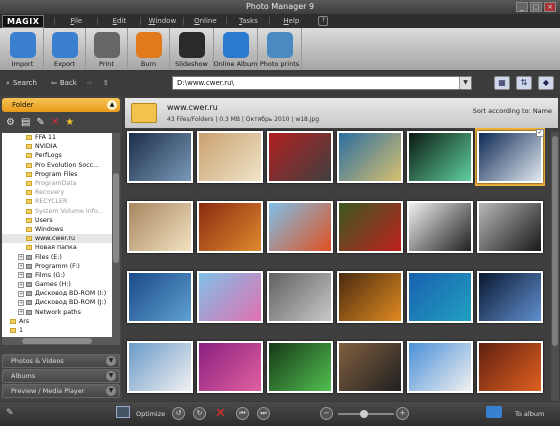  I want to click on menu-item-edit: Edit, so click(118, 21).